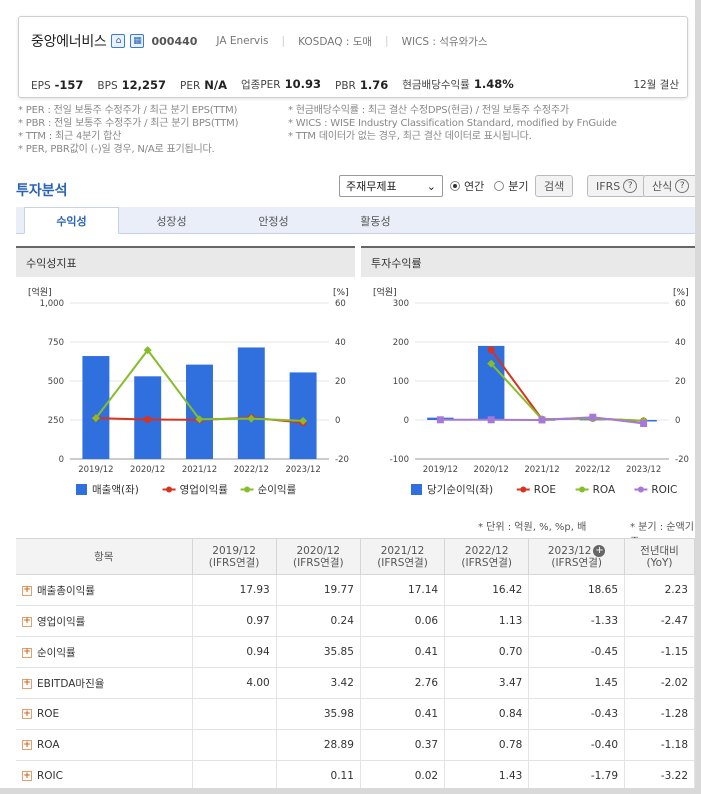 The height and width of the screenshot is (794, 701). What do you see at coordinates (71, 220) in the screenshot?
I see `tab-profitability: 수익성` at bounding box center [71, 220].